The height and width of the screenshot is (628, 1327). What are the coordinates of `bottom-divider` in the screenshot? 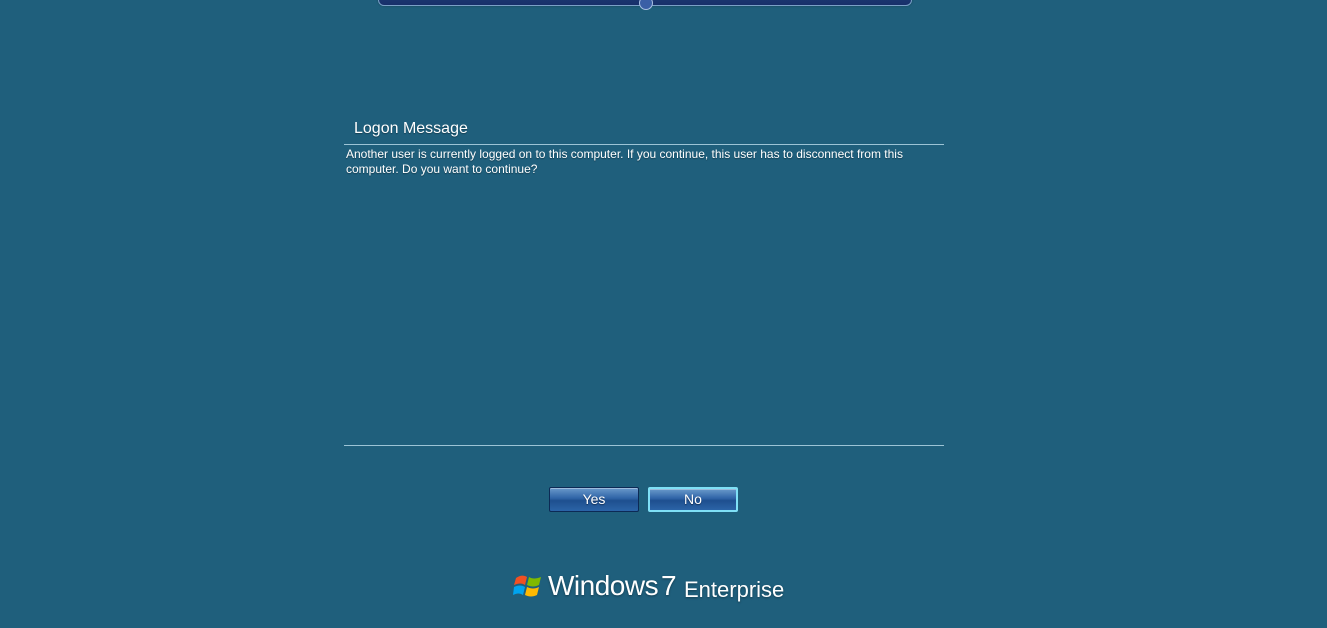 It's located at (644, 445).